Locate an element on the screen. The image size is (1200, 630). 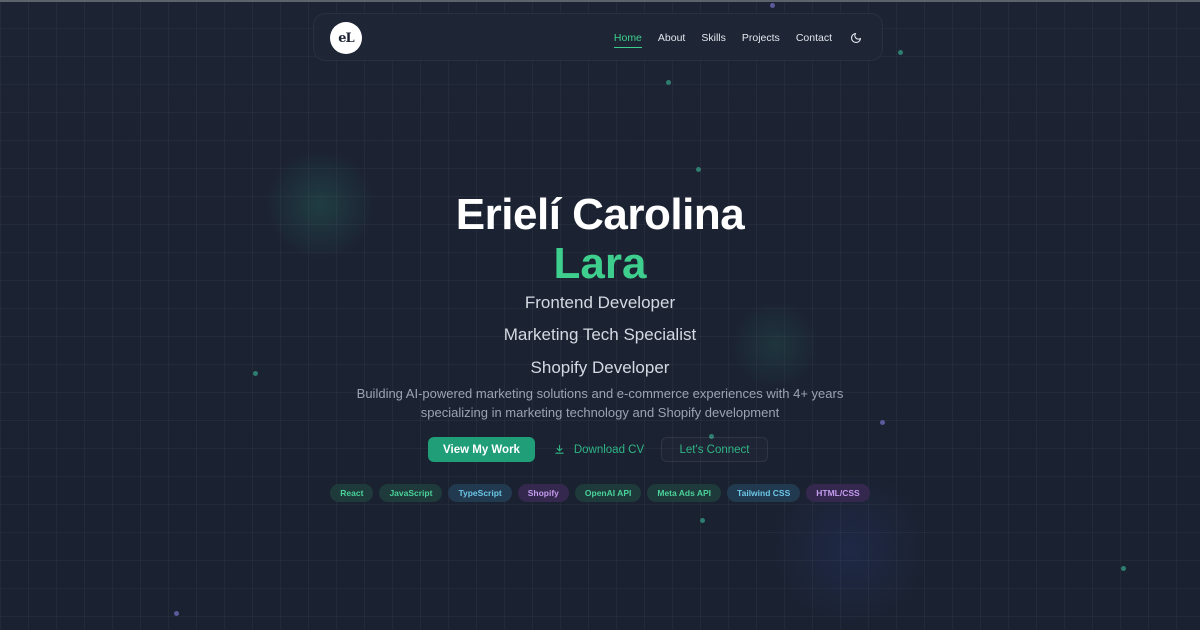
lets-connect-button: Let's Connect is located at coordinates (714, 449).